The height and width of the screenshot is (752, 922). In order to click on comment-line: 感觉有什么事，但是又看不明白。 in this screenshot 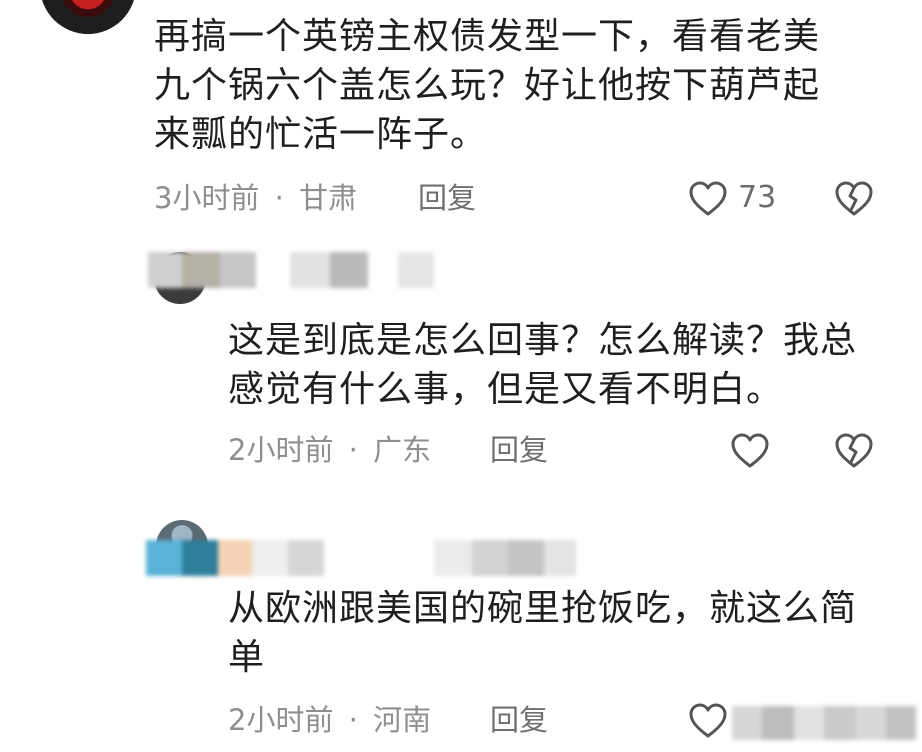, I will do `click(506, 389)`.